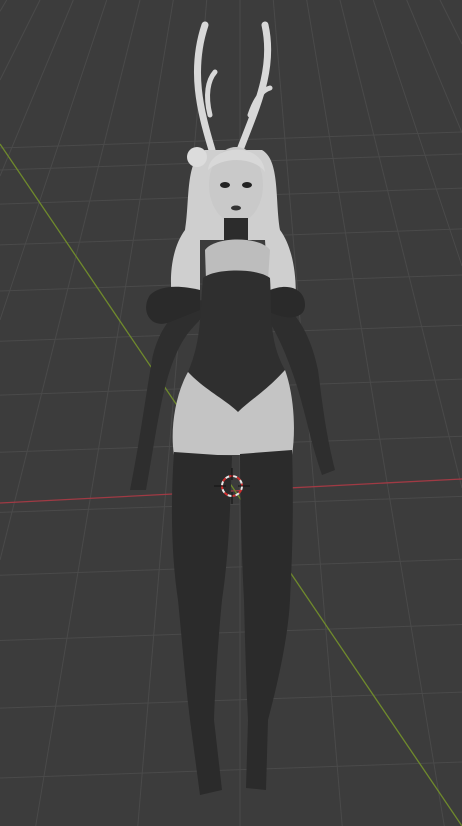 This screenshot has width=462, height=826. Describe the element at coordinates (225, 185) in the screenshot. I see `left-eye` at that location.